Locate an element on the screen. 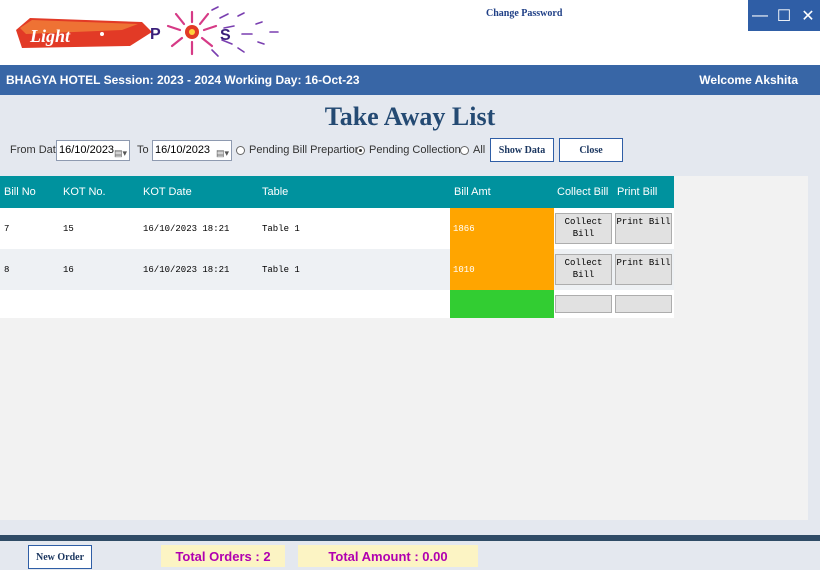 The width and height of the screenshot is (820, 570). total-orders: Total Orders : 2 is located at coordinates (223, 556).